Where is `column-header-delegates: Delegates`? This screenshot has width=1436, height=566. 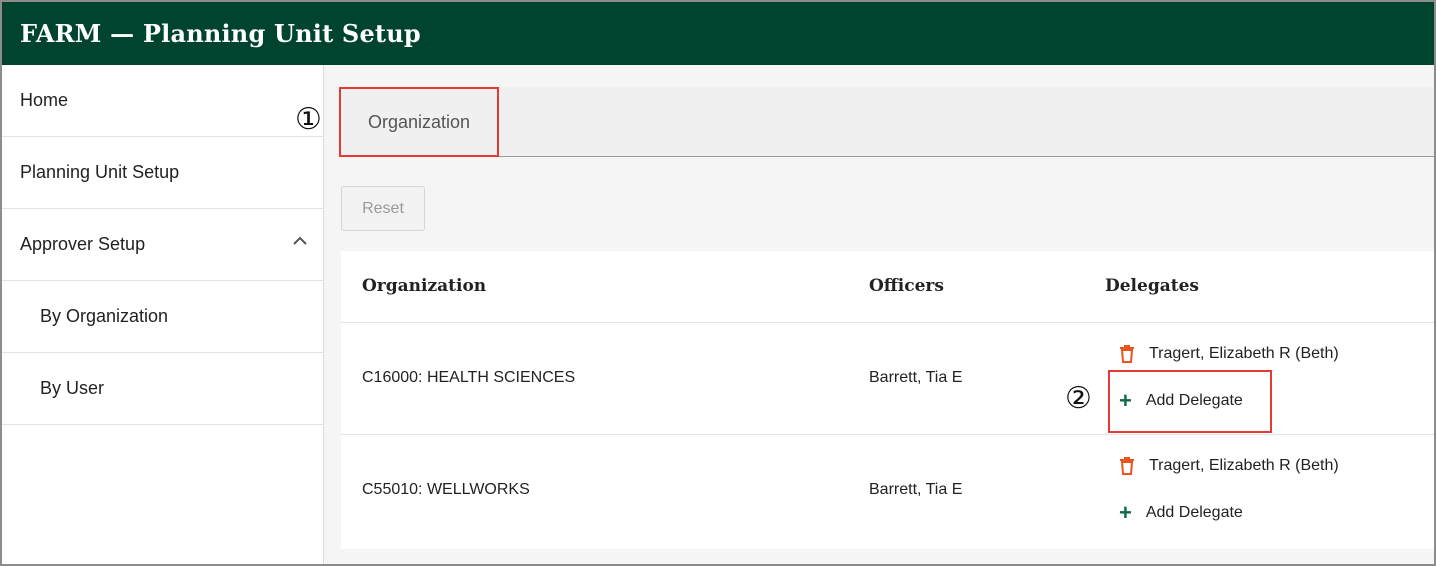 column-header-delegates: Delegates is located at coordinates (1152, 286).